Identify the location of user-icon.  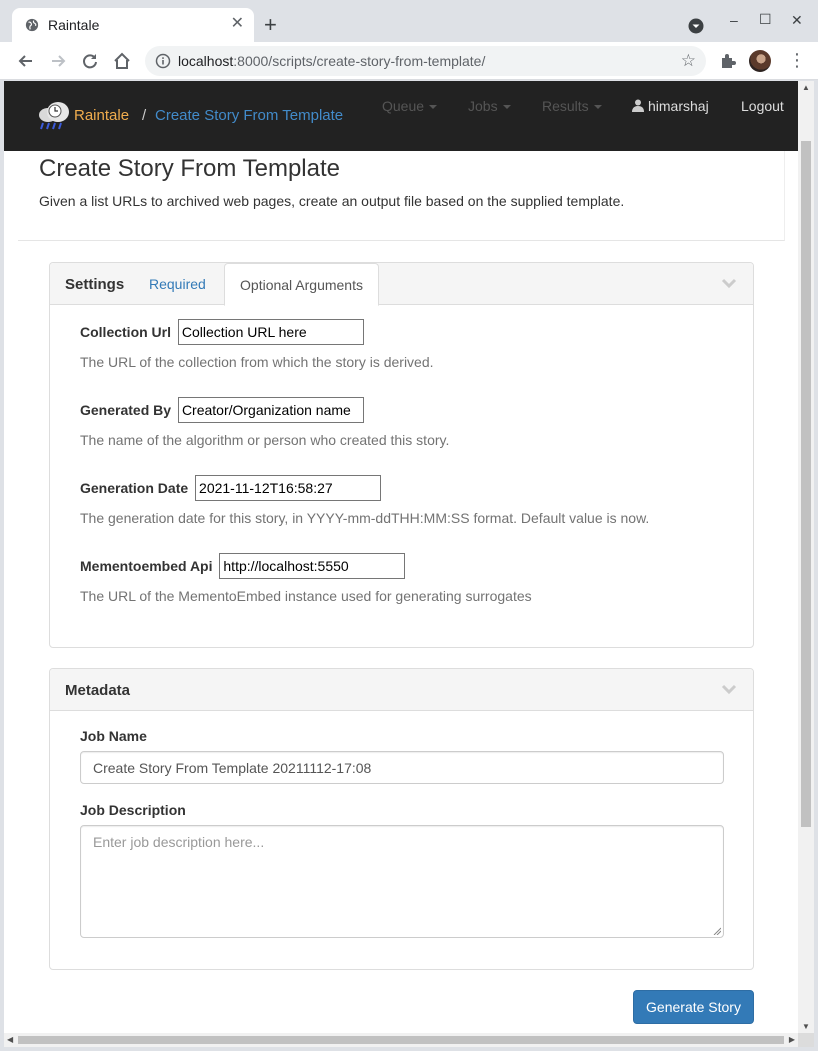
(638, 105).